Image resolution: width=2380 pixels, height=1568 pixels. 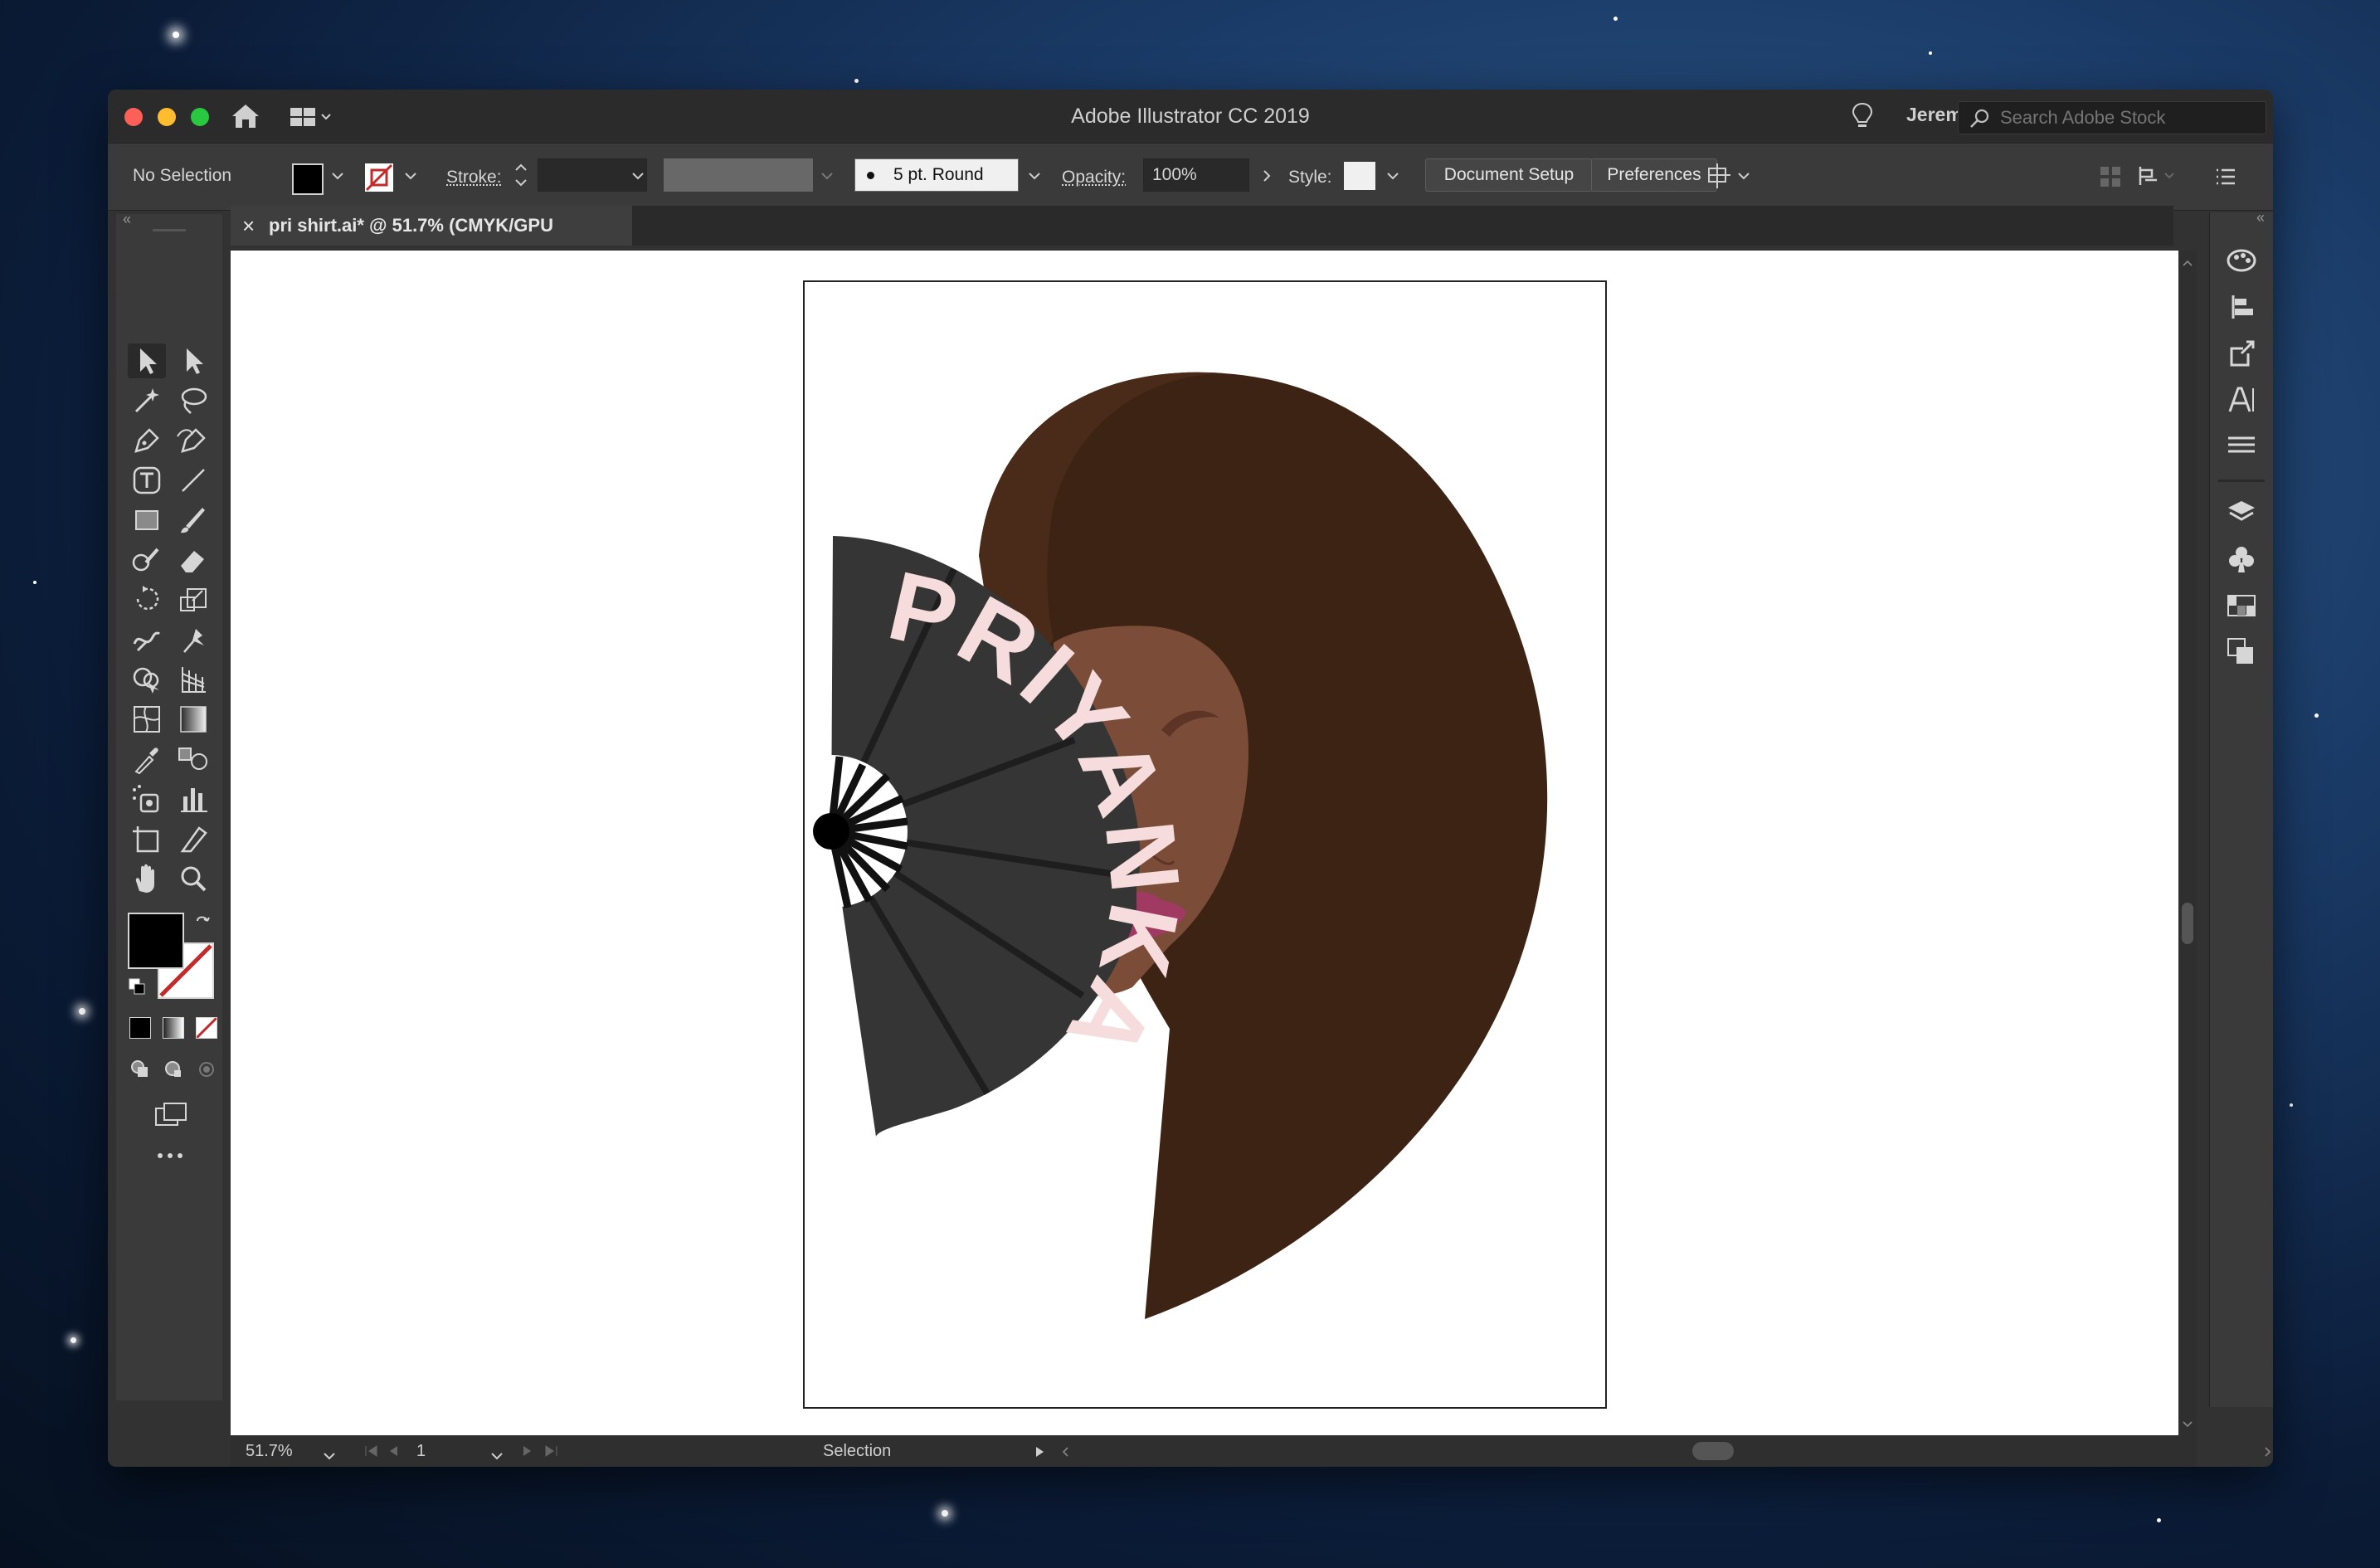 I want to click on preferences-button: Preferences, so click(x=1654, y=175).